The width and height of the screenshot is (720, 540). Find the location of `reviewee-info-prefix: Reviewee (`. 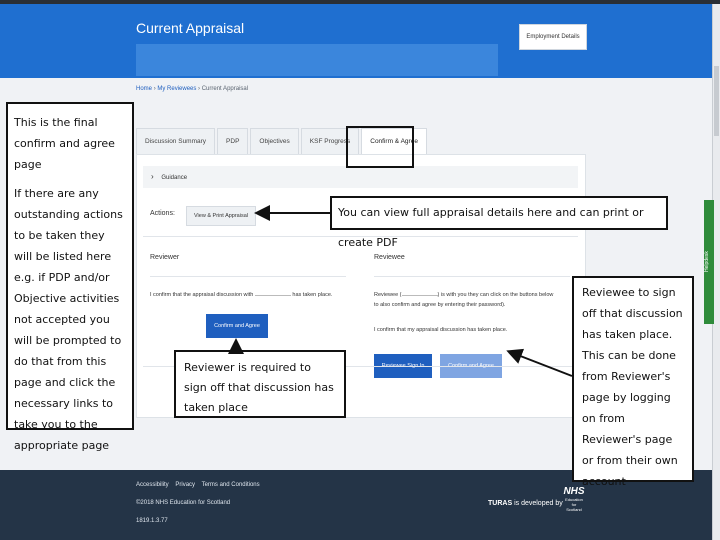

reviewee-info-prefix: Reviewee ( is located at coordinates (388, 295).